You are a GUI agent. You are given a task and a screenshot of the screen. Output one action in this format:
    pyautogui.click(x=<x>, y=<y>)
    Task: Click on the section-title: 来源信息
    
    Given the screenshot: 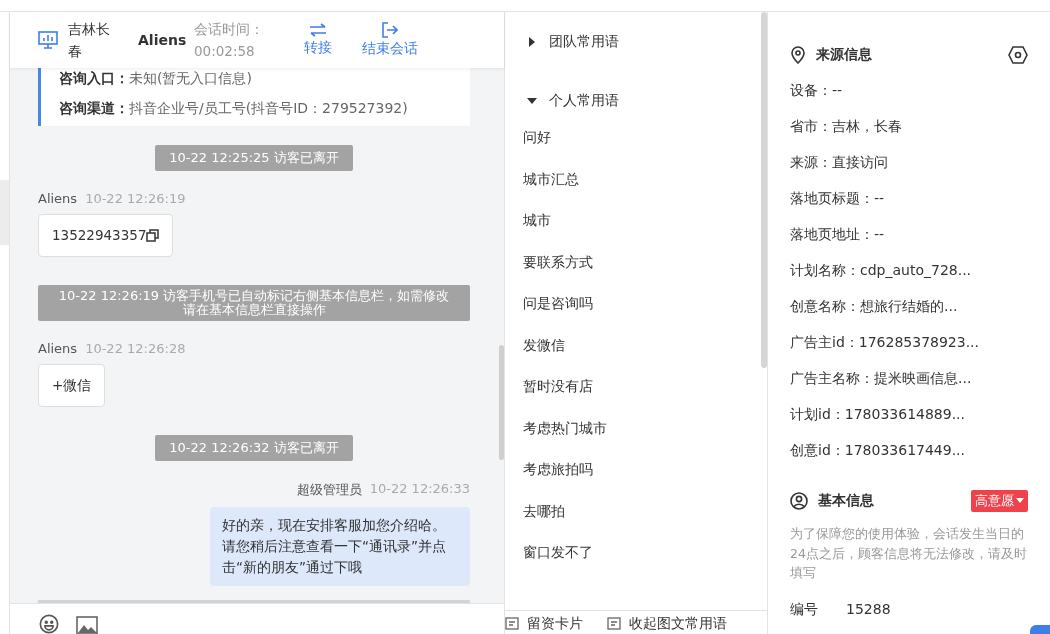 What is the action you would take?
    pyautogui.click(x=844, y=55)
    